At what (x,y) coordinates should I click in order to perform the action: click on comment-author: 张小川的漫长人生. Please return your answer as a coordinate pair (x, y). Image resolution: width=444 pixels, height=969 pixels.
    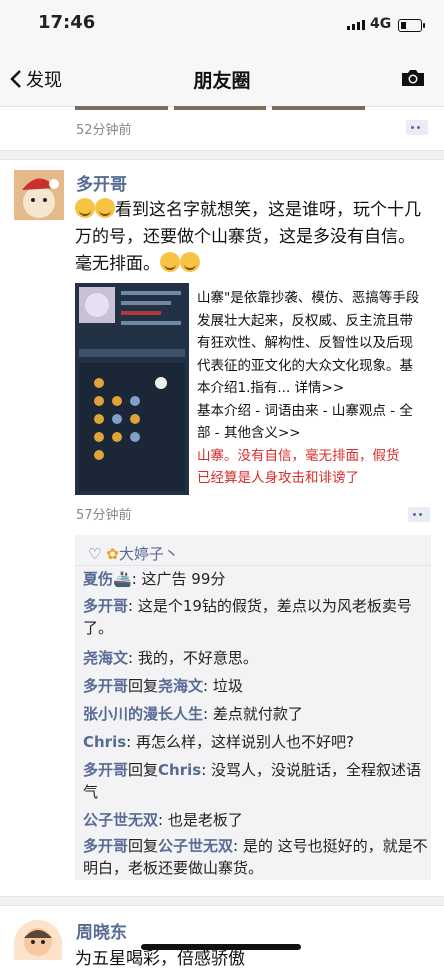
    Looking at the image, I should click on (143, 714).